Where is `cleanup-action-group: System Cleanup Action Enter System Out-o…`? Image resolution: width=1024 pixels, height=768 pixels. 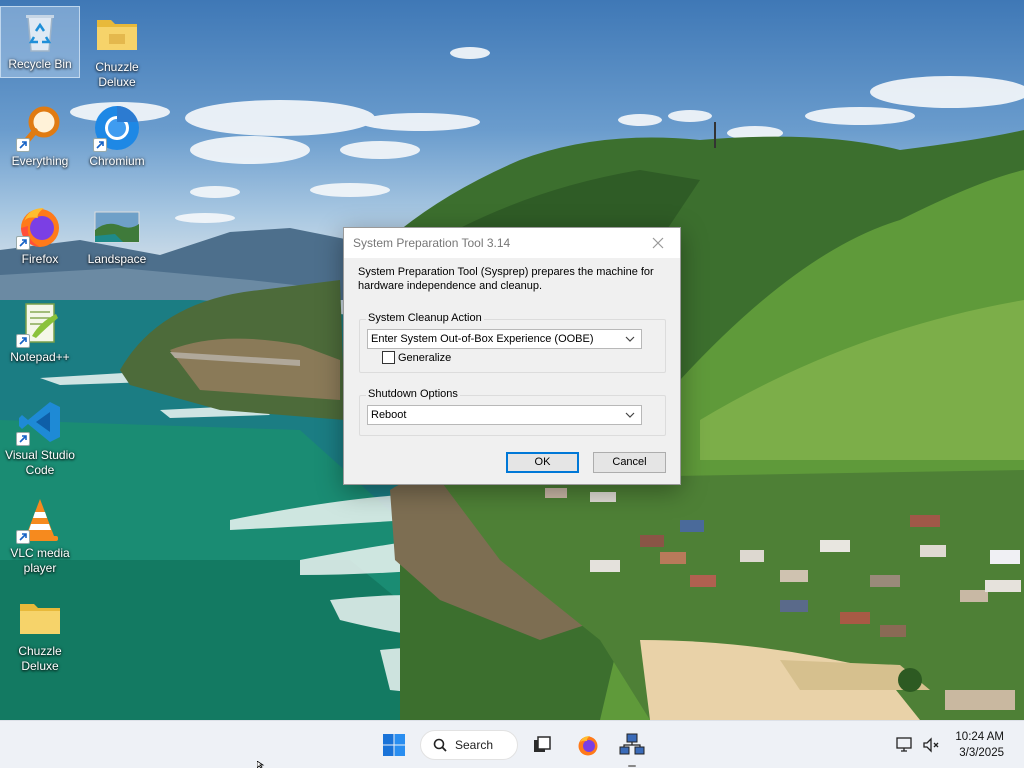 cleanup-action-group: System Cleanup Action Enter System Out-o… is located at coordinates (512, 342).